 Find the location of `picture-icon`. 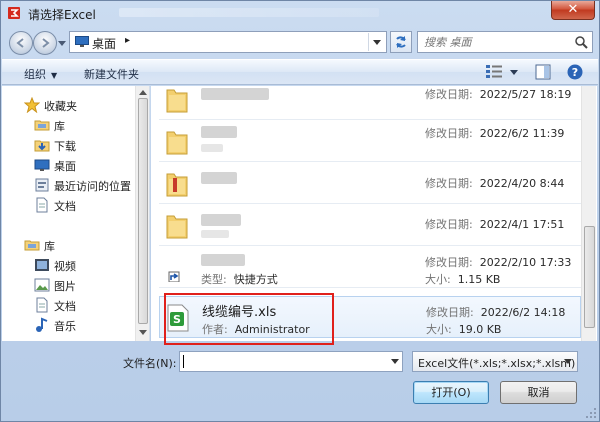

picture-icon is located at coordinates (42, 285).